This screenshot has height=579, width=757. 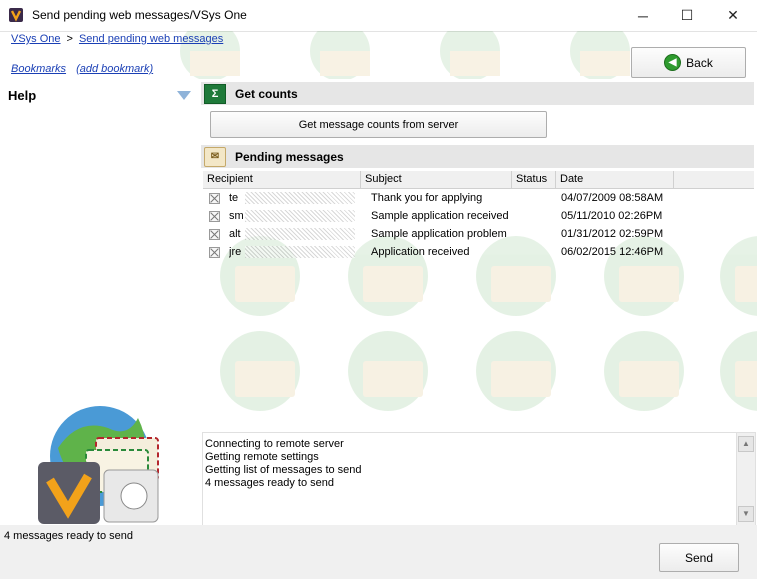 What do you see at coordinates (36, 39) in the screenshot?
I see `breadcrumb-vsys-one: VSys One` at bounding box center [36, 39].